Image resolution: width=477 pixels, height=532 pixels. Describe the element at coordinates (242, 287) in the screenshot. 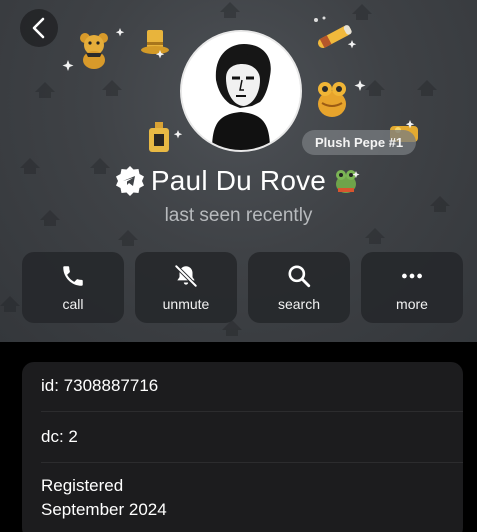

I see `action-buttons: call unmute search more` at that location.